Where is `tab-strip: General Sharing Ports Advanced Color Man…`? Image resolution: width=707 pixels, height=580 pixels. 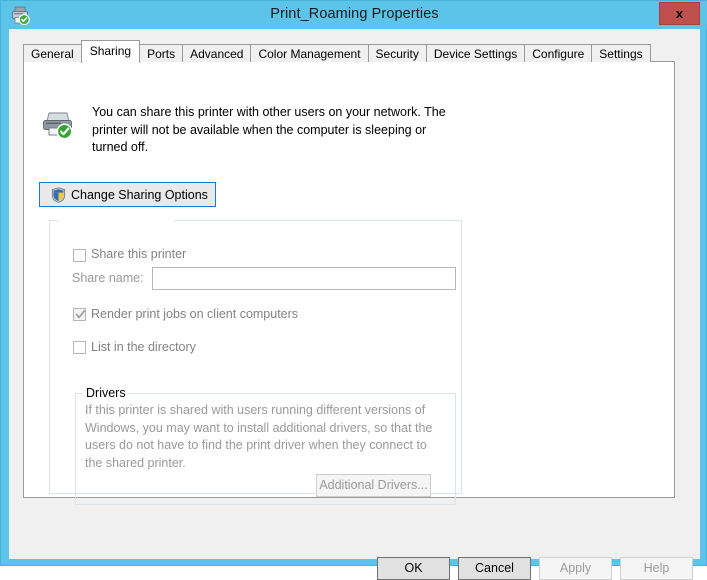
tab-strip: General Sharing Ports Advanced Color Man… is located at coordinates (337, 51).